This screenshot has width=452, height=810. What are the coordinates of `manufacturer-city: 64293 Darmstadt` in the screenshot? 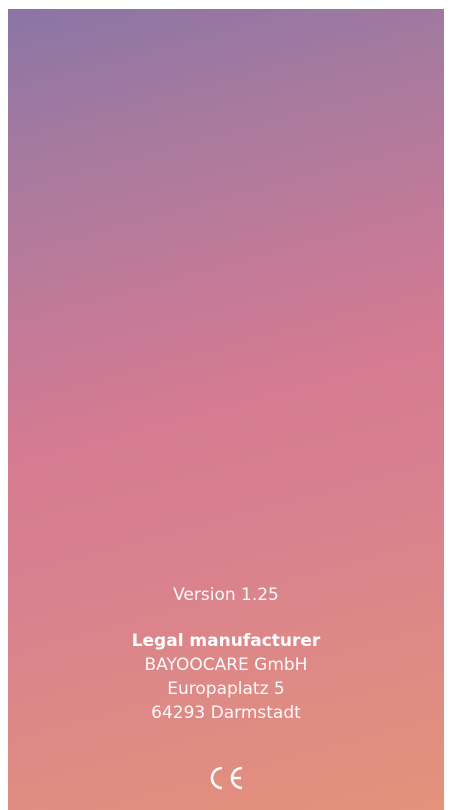 It's located at (226, 713).